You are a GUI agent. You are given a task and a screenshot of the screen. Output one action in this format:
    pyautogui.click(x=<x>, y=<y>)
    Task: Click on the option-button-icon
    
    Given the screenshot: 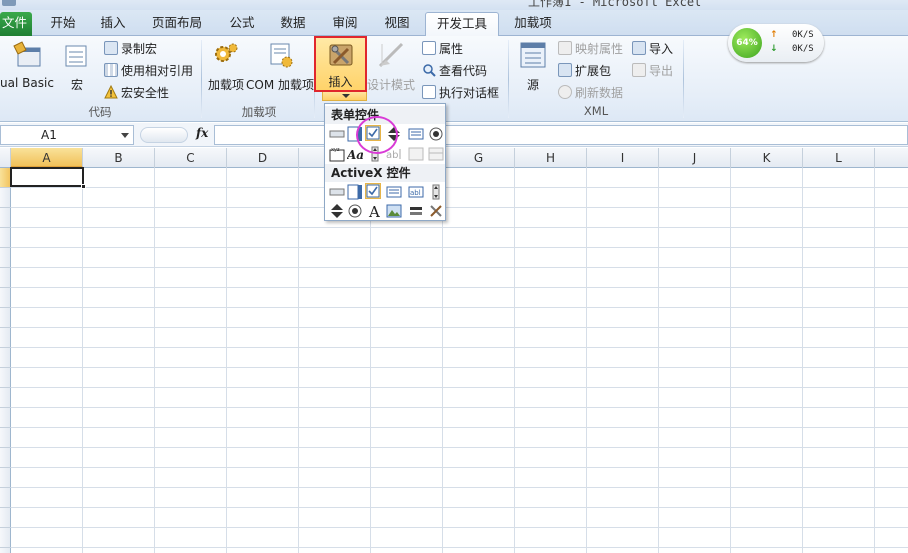 What is the action you would take?
    pyautogui.click(x=436, y=134)
    